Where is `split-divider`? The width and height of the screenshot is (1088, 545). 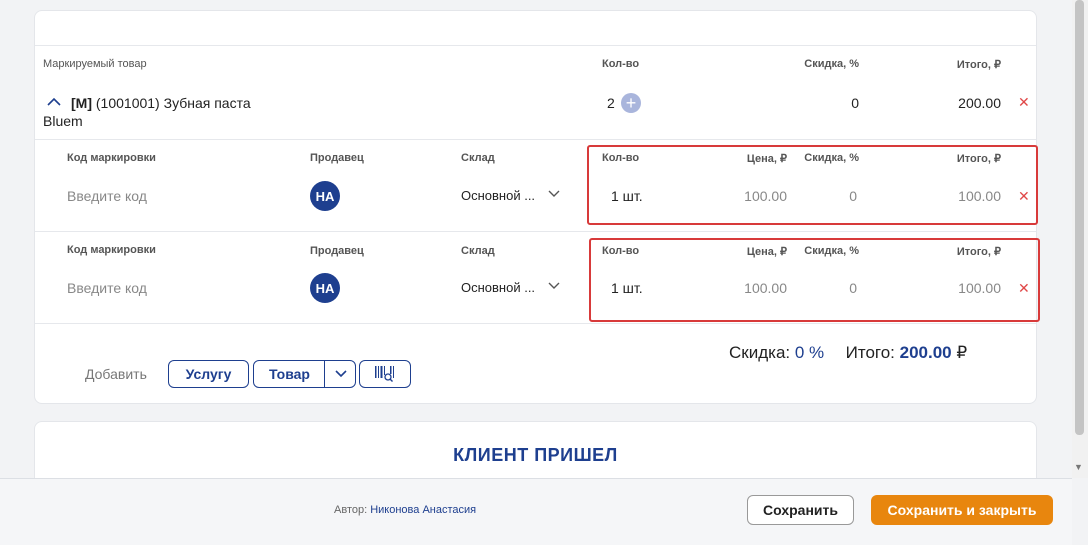 split-divider is located at coordinates (324, 374).